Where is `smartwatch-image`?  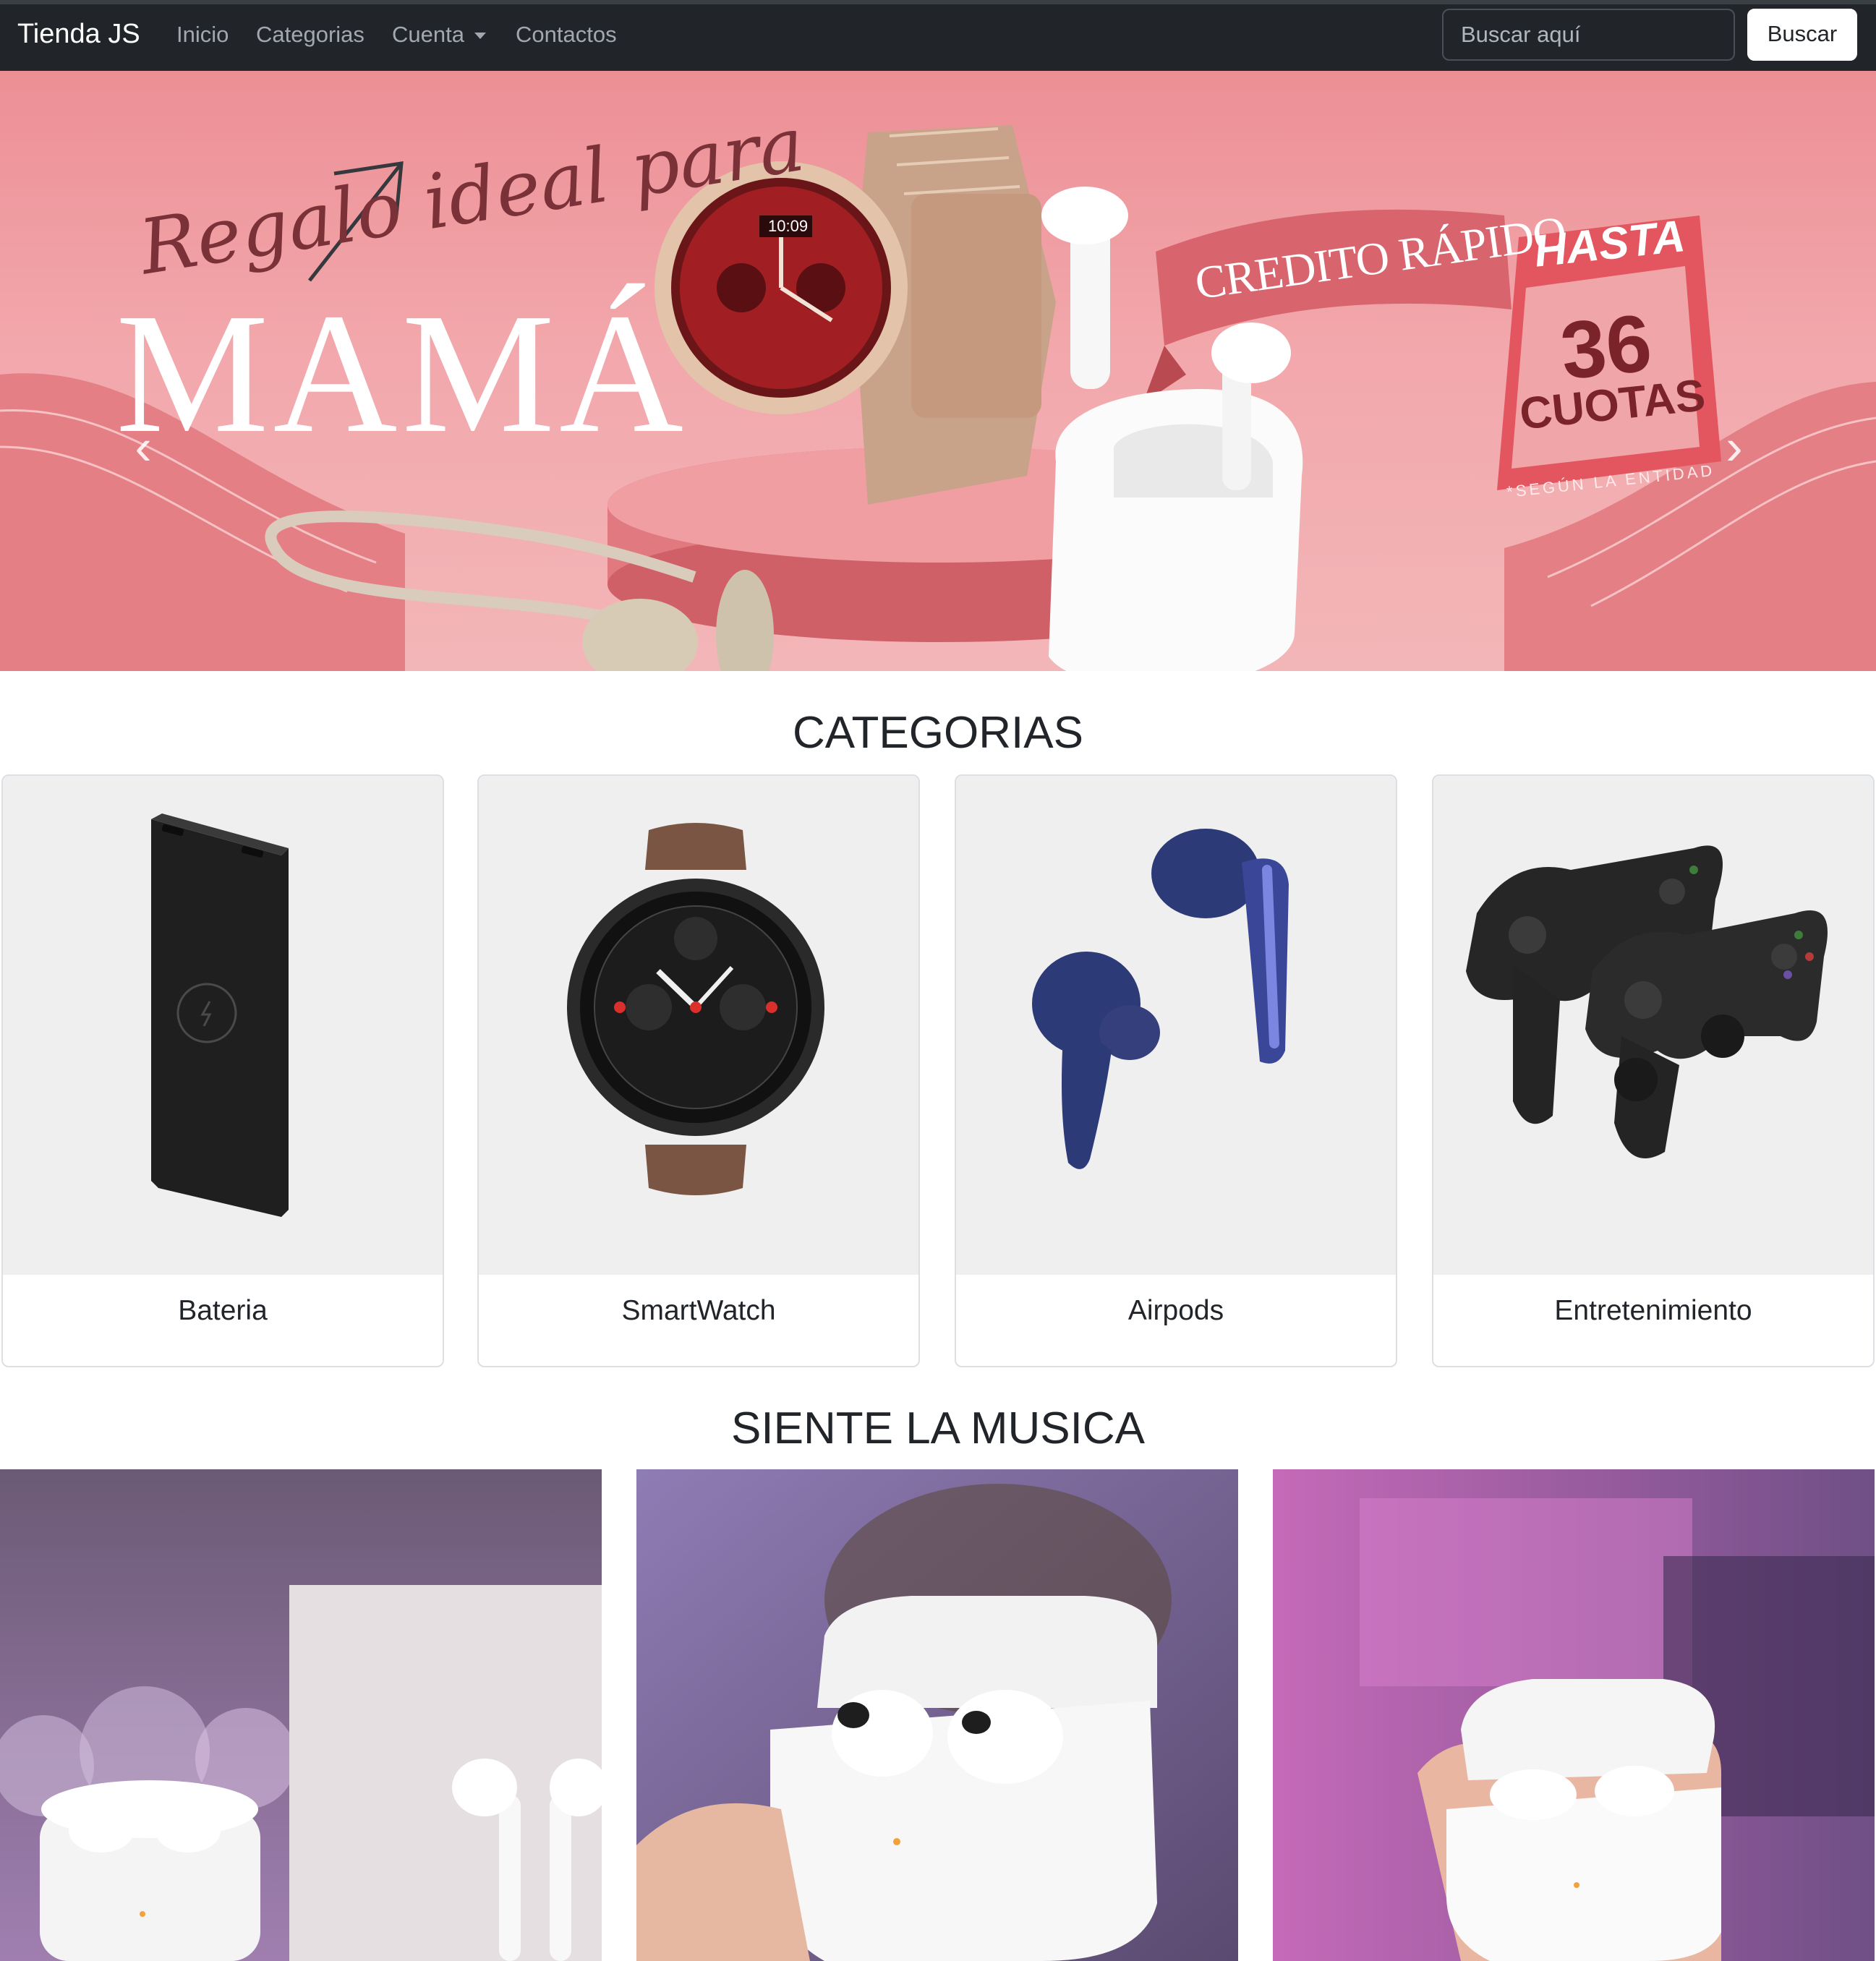
smartwatch-image is located at coordinates (698, 1025).